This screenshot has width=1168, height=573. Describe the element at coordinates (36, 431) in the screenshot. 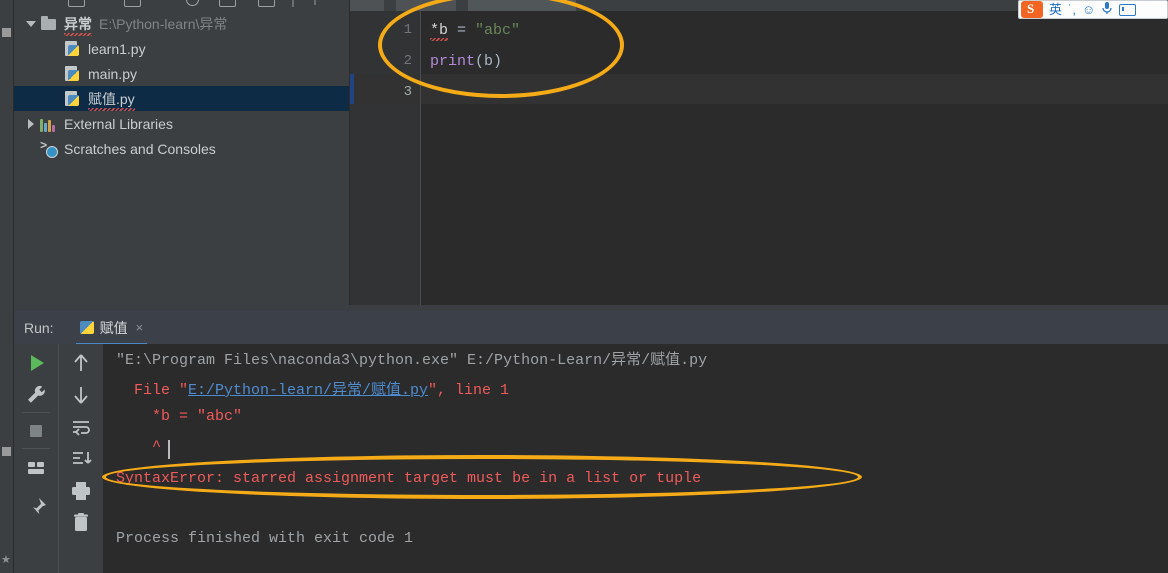

I see `stop-button` at that location.